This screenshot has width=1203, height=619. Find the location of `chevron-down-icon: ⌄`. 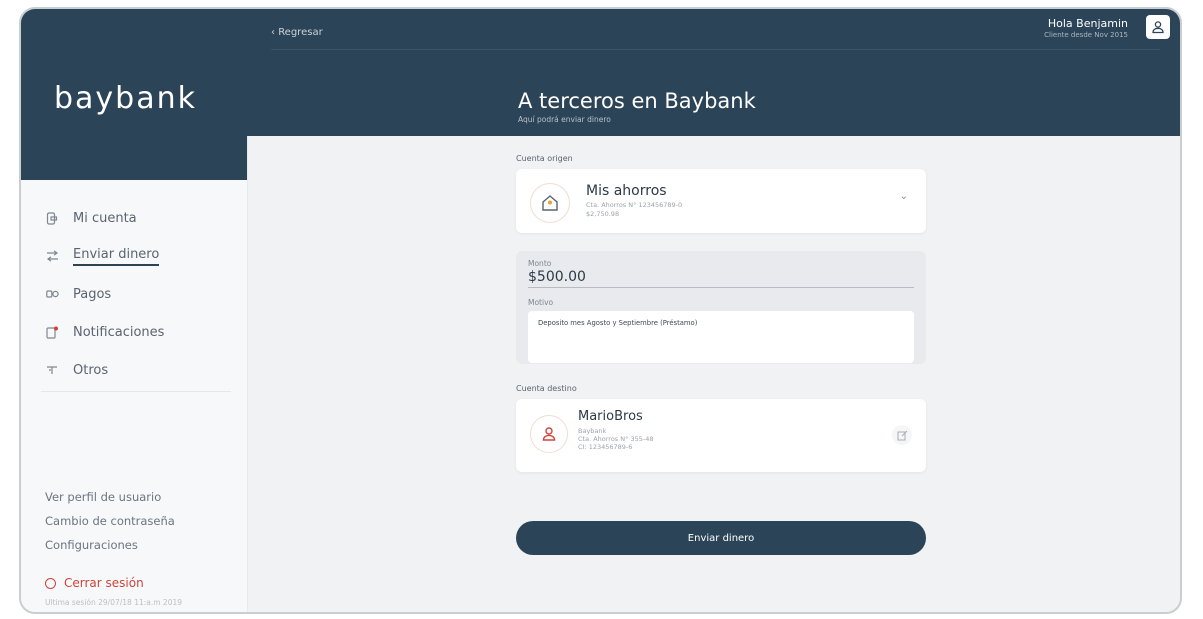

chevron-down-icon: ⌄ is located at coordinates (904, 196).